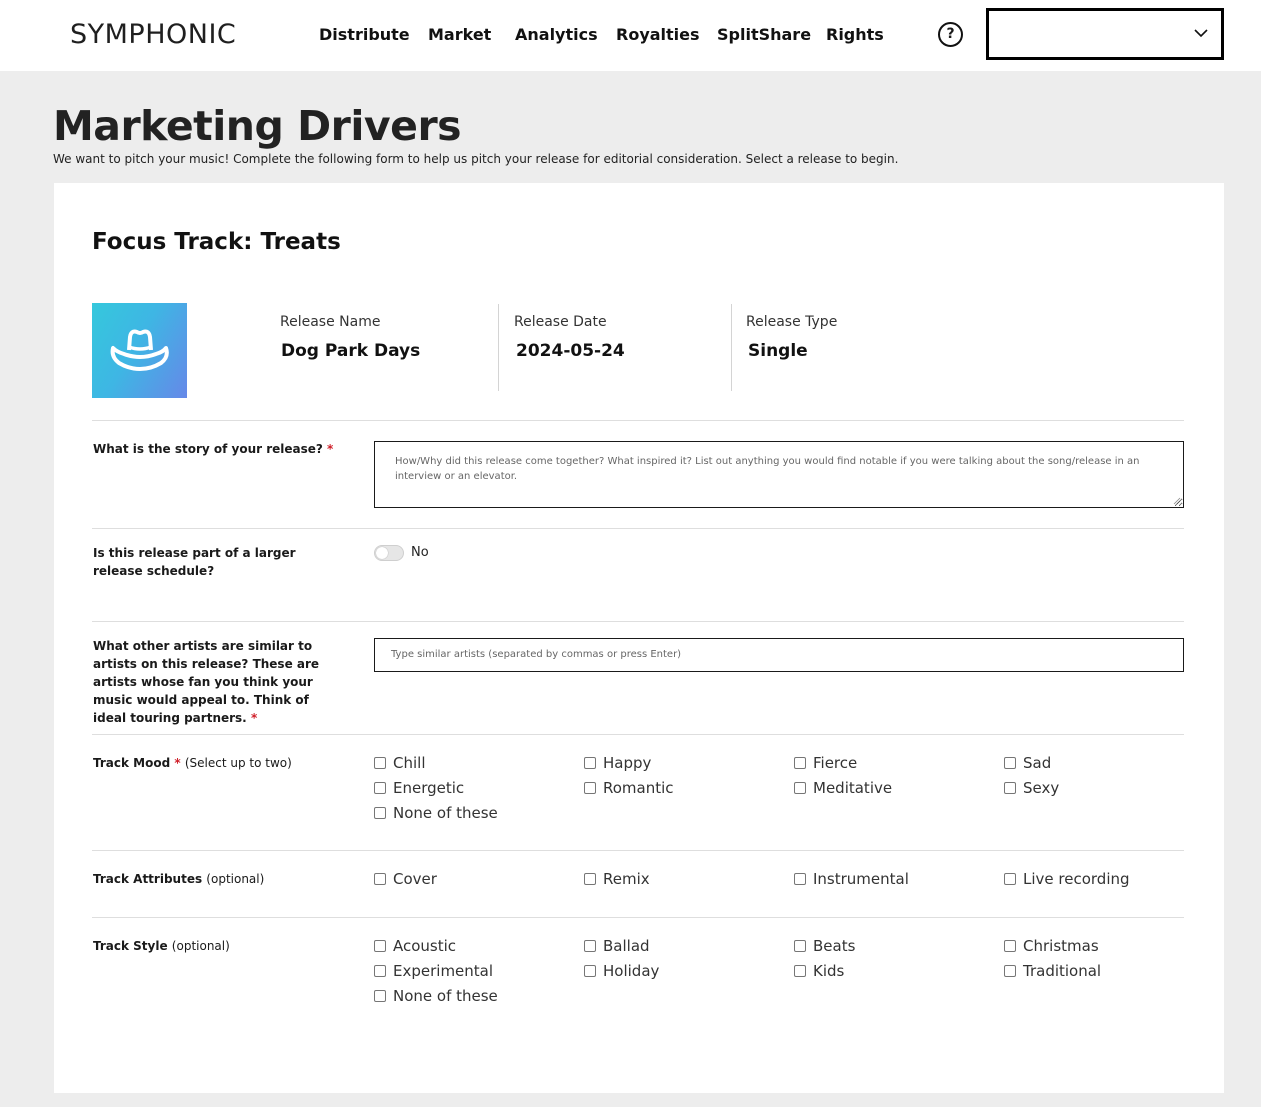  Describe the element at coordinates (861, 879) in the screenshot. I see `option-label: Instrumental` at that location.